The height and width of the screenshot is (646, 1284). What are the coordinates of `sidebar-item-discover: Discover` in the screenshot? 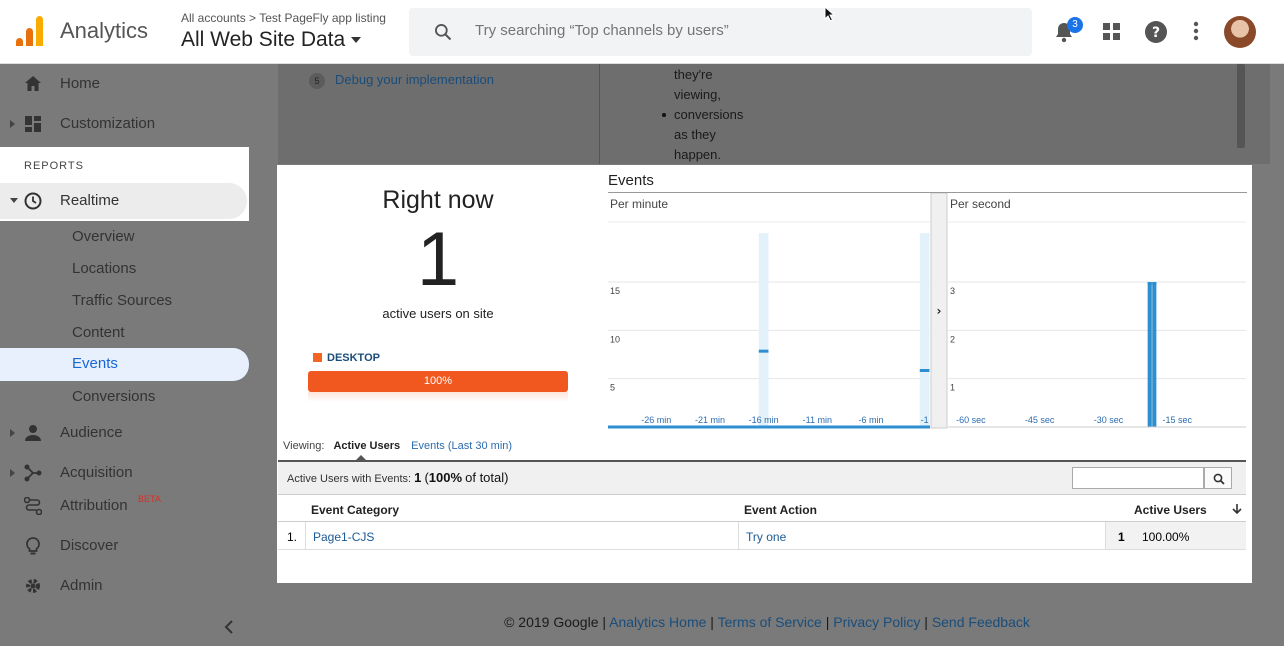 It's located at (124, 546).